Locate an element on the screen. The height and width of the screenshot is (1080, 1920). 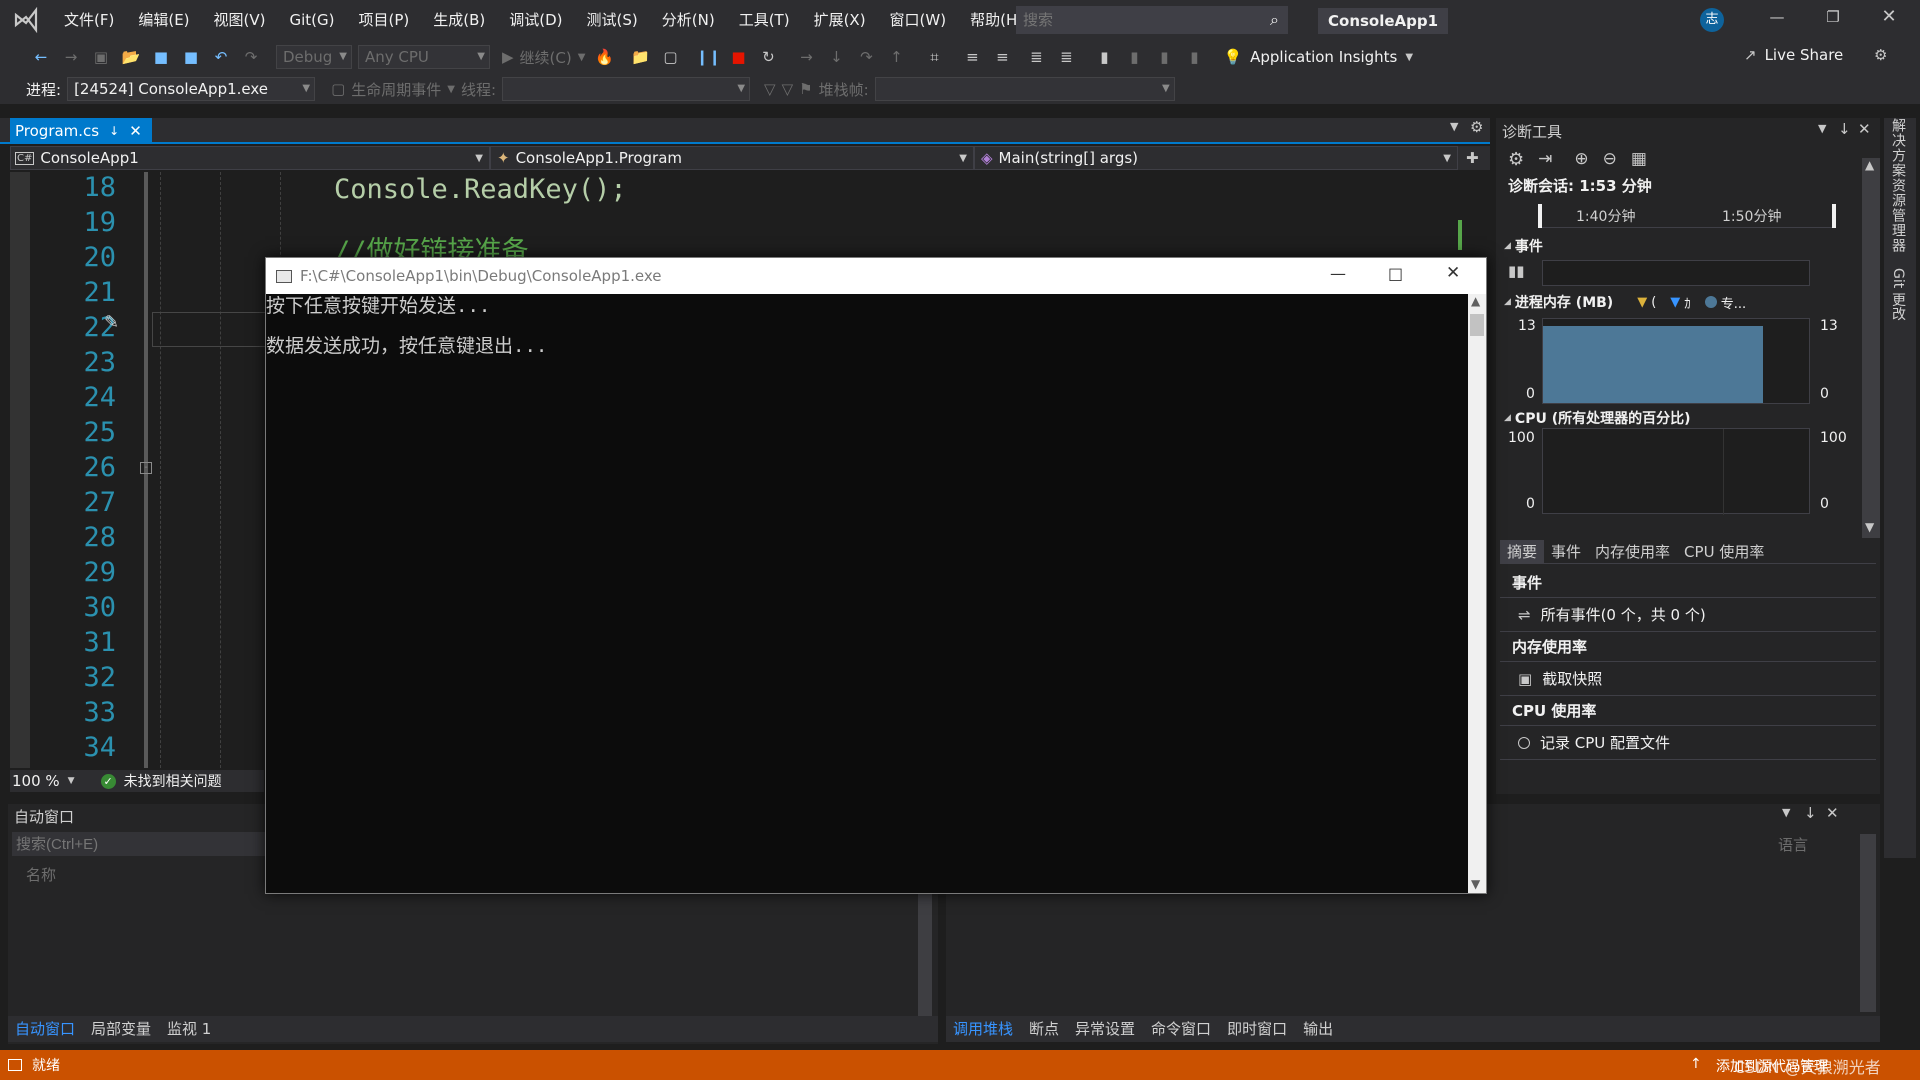
up-arrow-icon: ↑ is located at coordinates (1696, 1064).